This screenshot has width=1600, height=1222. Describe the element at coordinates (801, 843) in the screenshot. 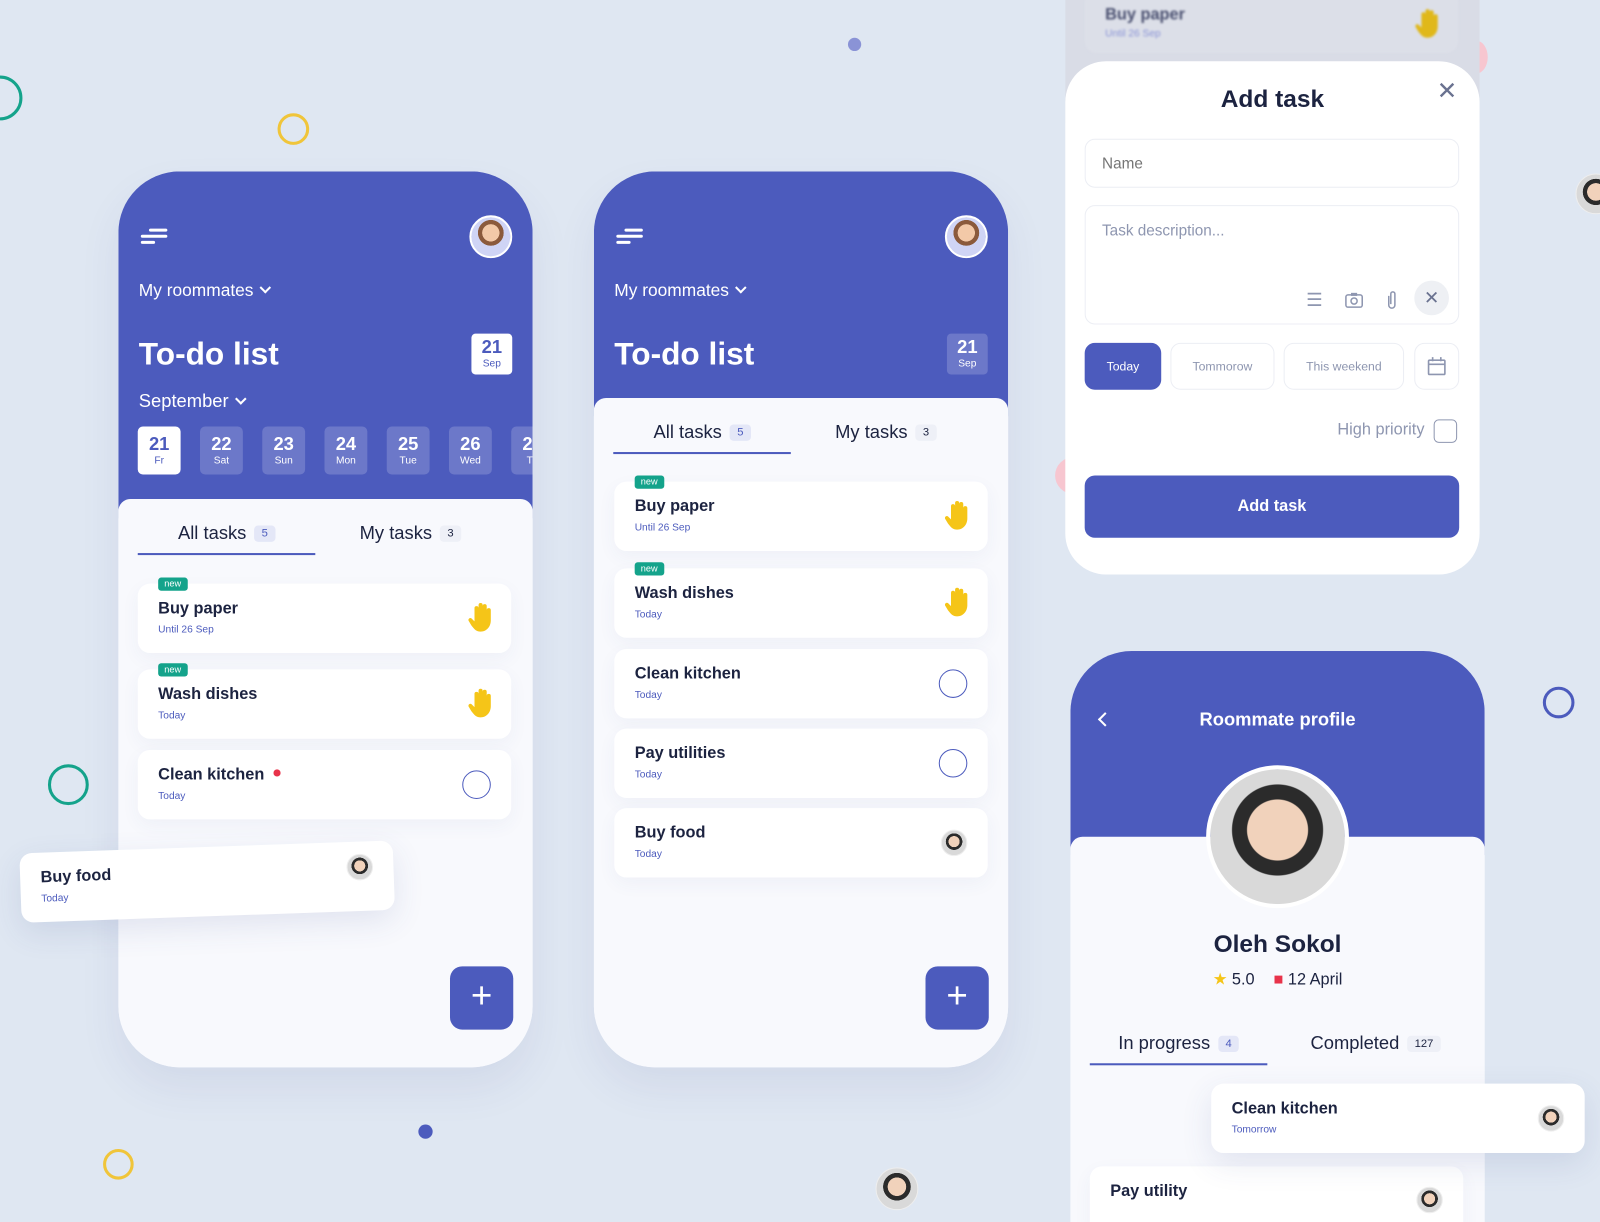

I see `task-card: Buy food Today` at that location.